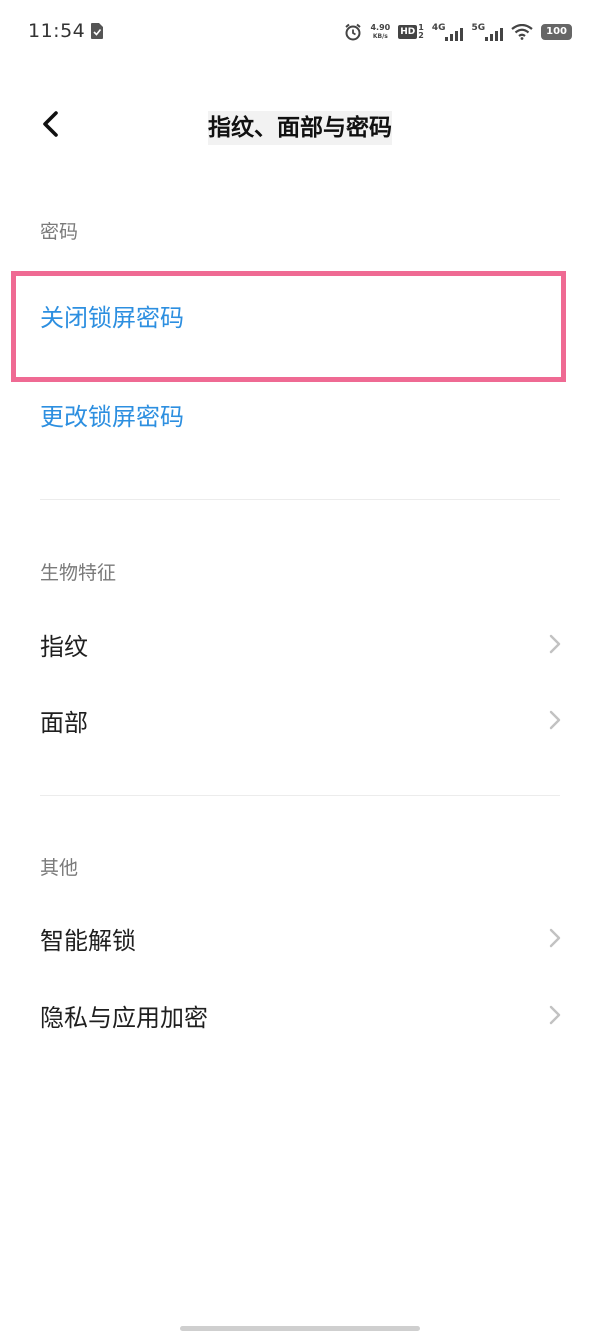 The image size is (600, 1333). Describe the element at coordinates (88, 940) in the screenshot. I see `list-item-label: 智能解锁` at that location.